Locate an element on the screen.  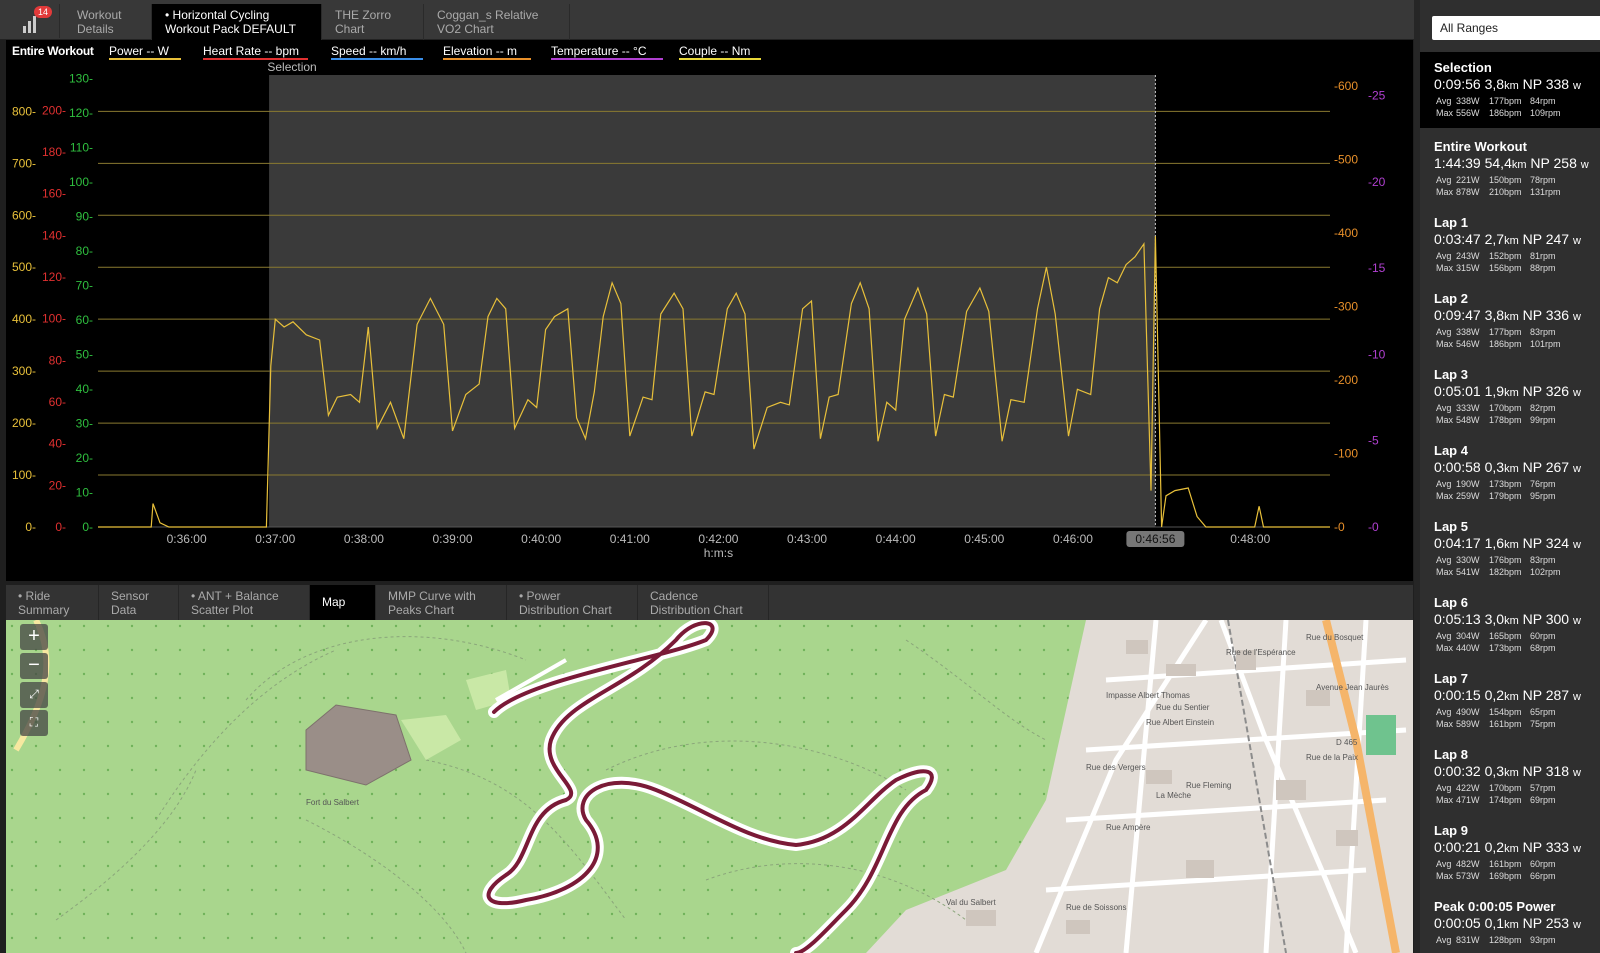
legend-item-2: Heart Rate -- bpm is located at coordinates (255, 52).